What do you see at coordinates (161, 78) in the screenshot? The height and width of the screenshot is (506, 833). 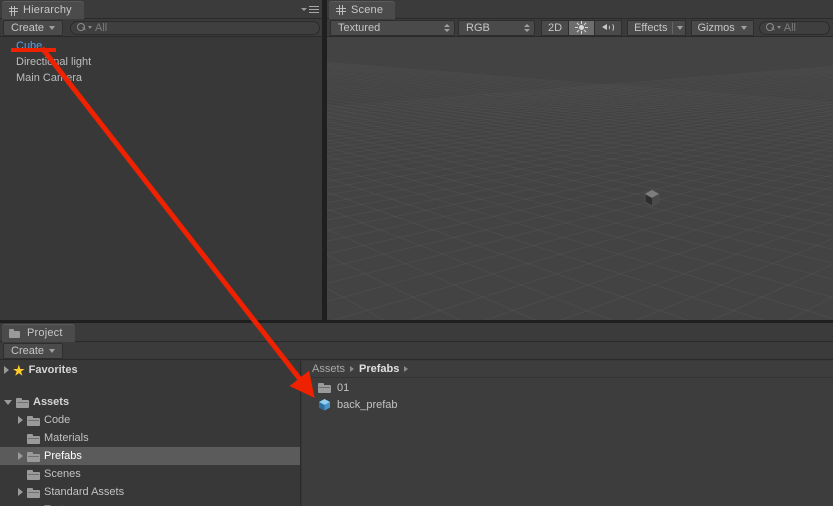 I see `hierarchy-item-main-camera: Main Camera` at bounding box center [161, 78].